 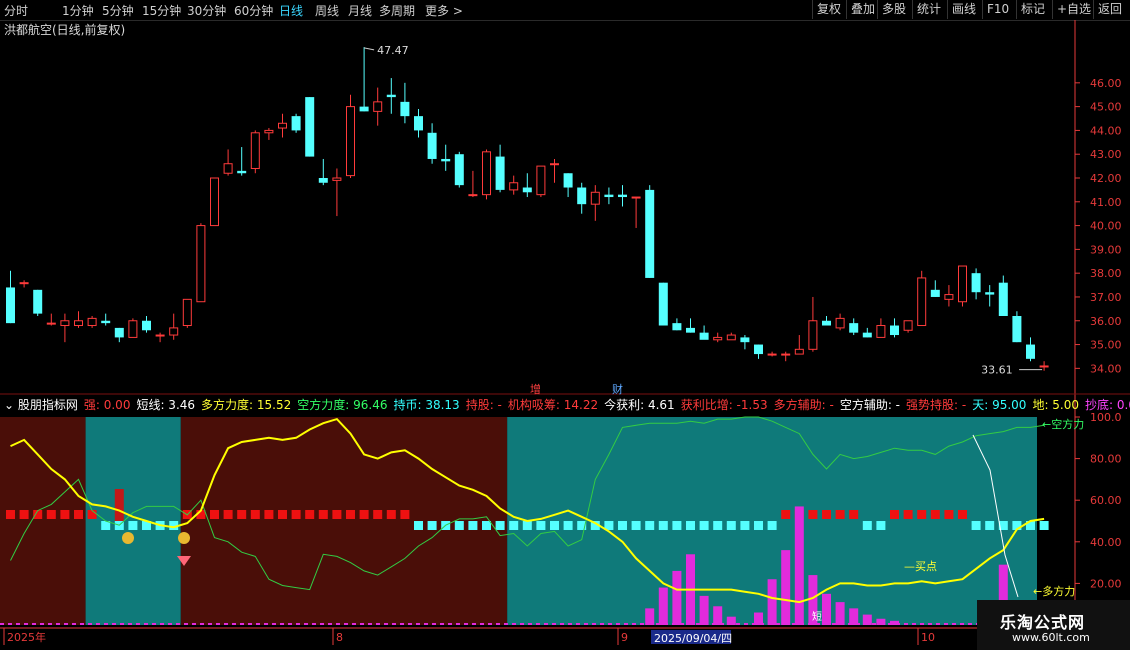 What do you see at coordinates (1106, 583) in the screenshot?
I see `indicator-tick-label: 20.00` at bounding box center [1106, 583].